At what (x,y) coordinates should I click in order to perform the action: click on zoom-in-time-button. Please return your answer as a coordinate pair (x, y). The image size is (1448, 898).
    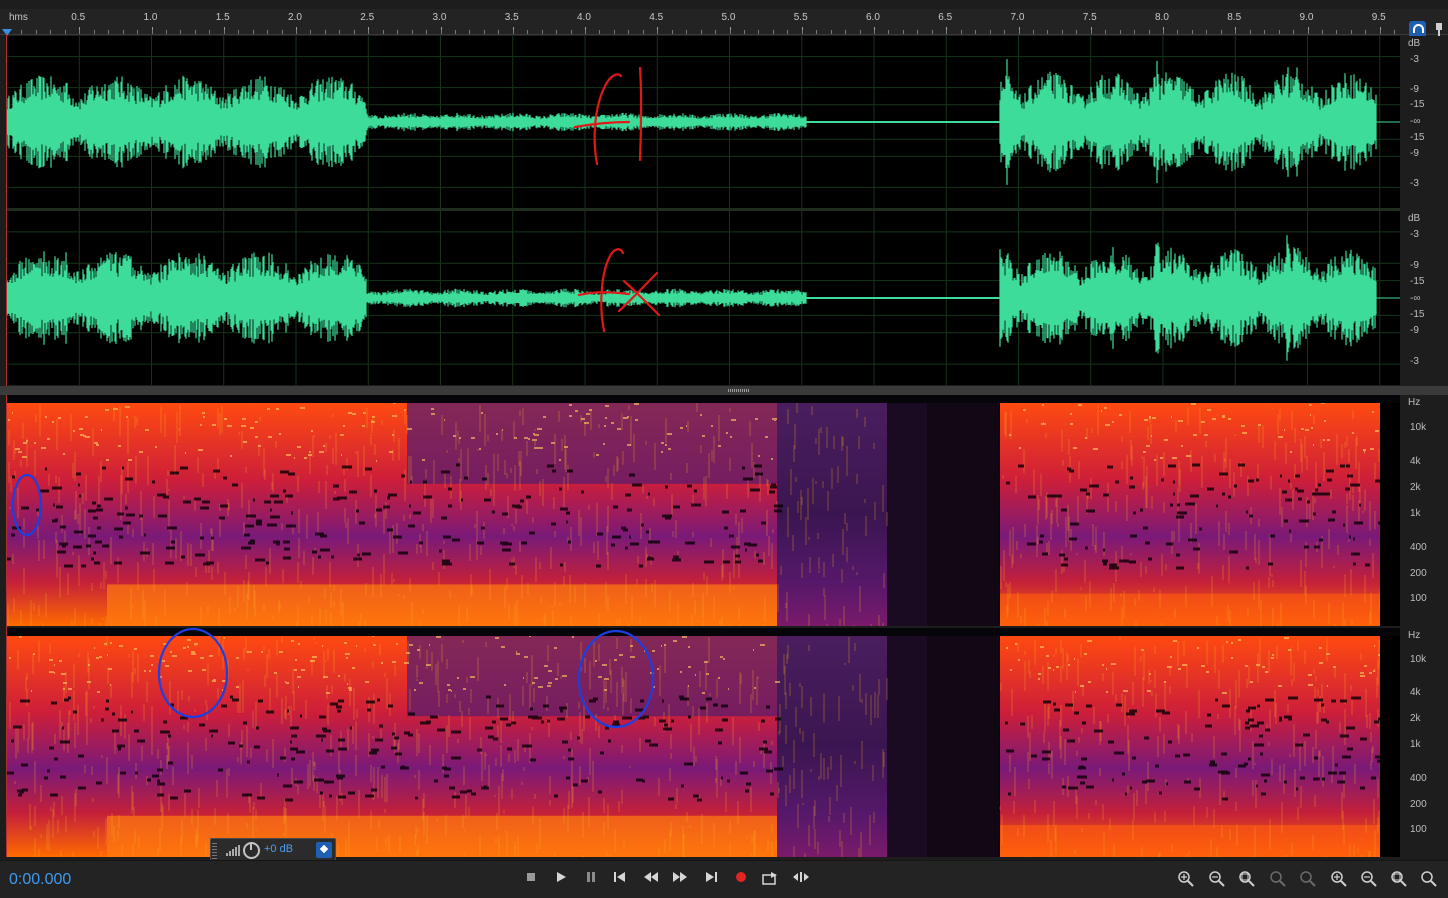
    Looking at the image, I should click on (1339, 878).